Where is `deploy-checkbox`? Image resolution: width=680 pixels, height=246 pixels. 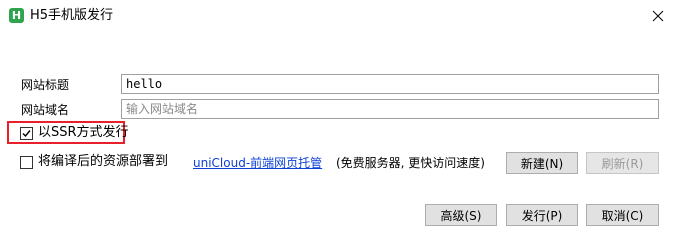
deploy-checkbox is located at coordinates (26, 162).